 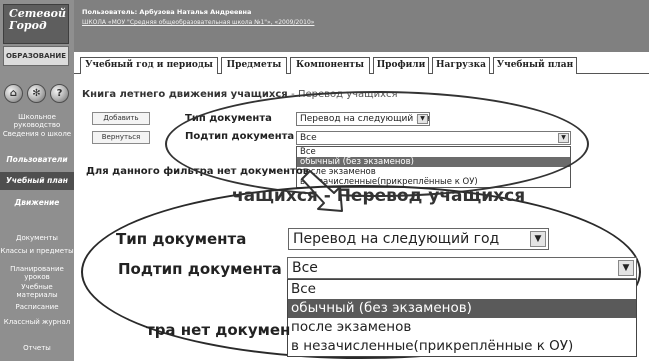 What do you see at coordinates (401, 65) in the screenshot?
I see `tab-profiles: Профили` at bounding box center [401, 65].